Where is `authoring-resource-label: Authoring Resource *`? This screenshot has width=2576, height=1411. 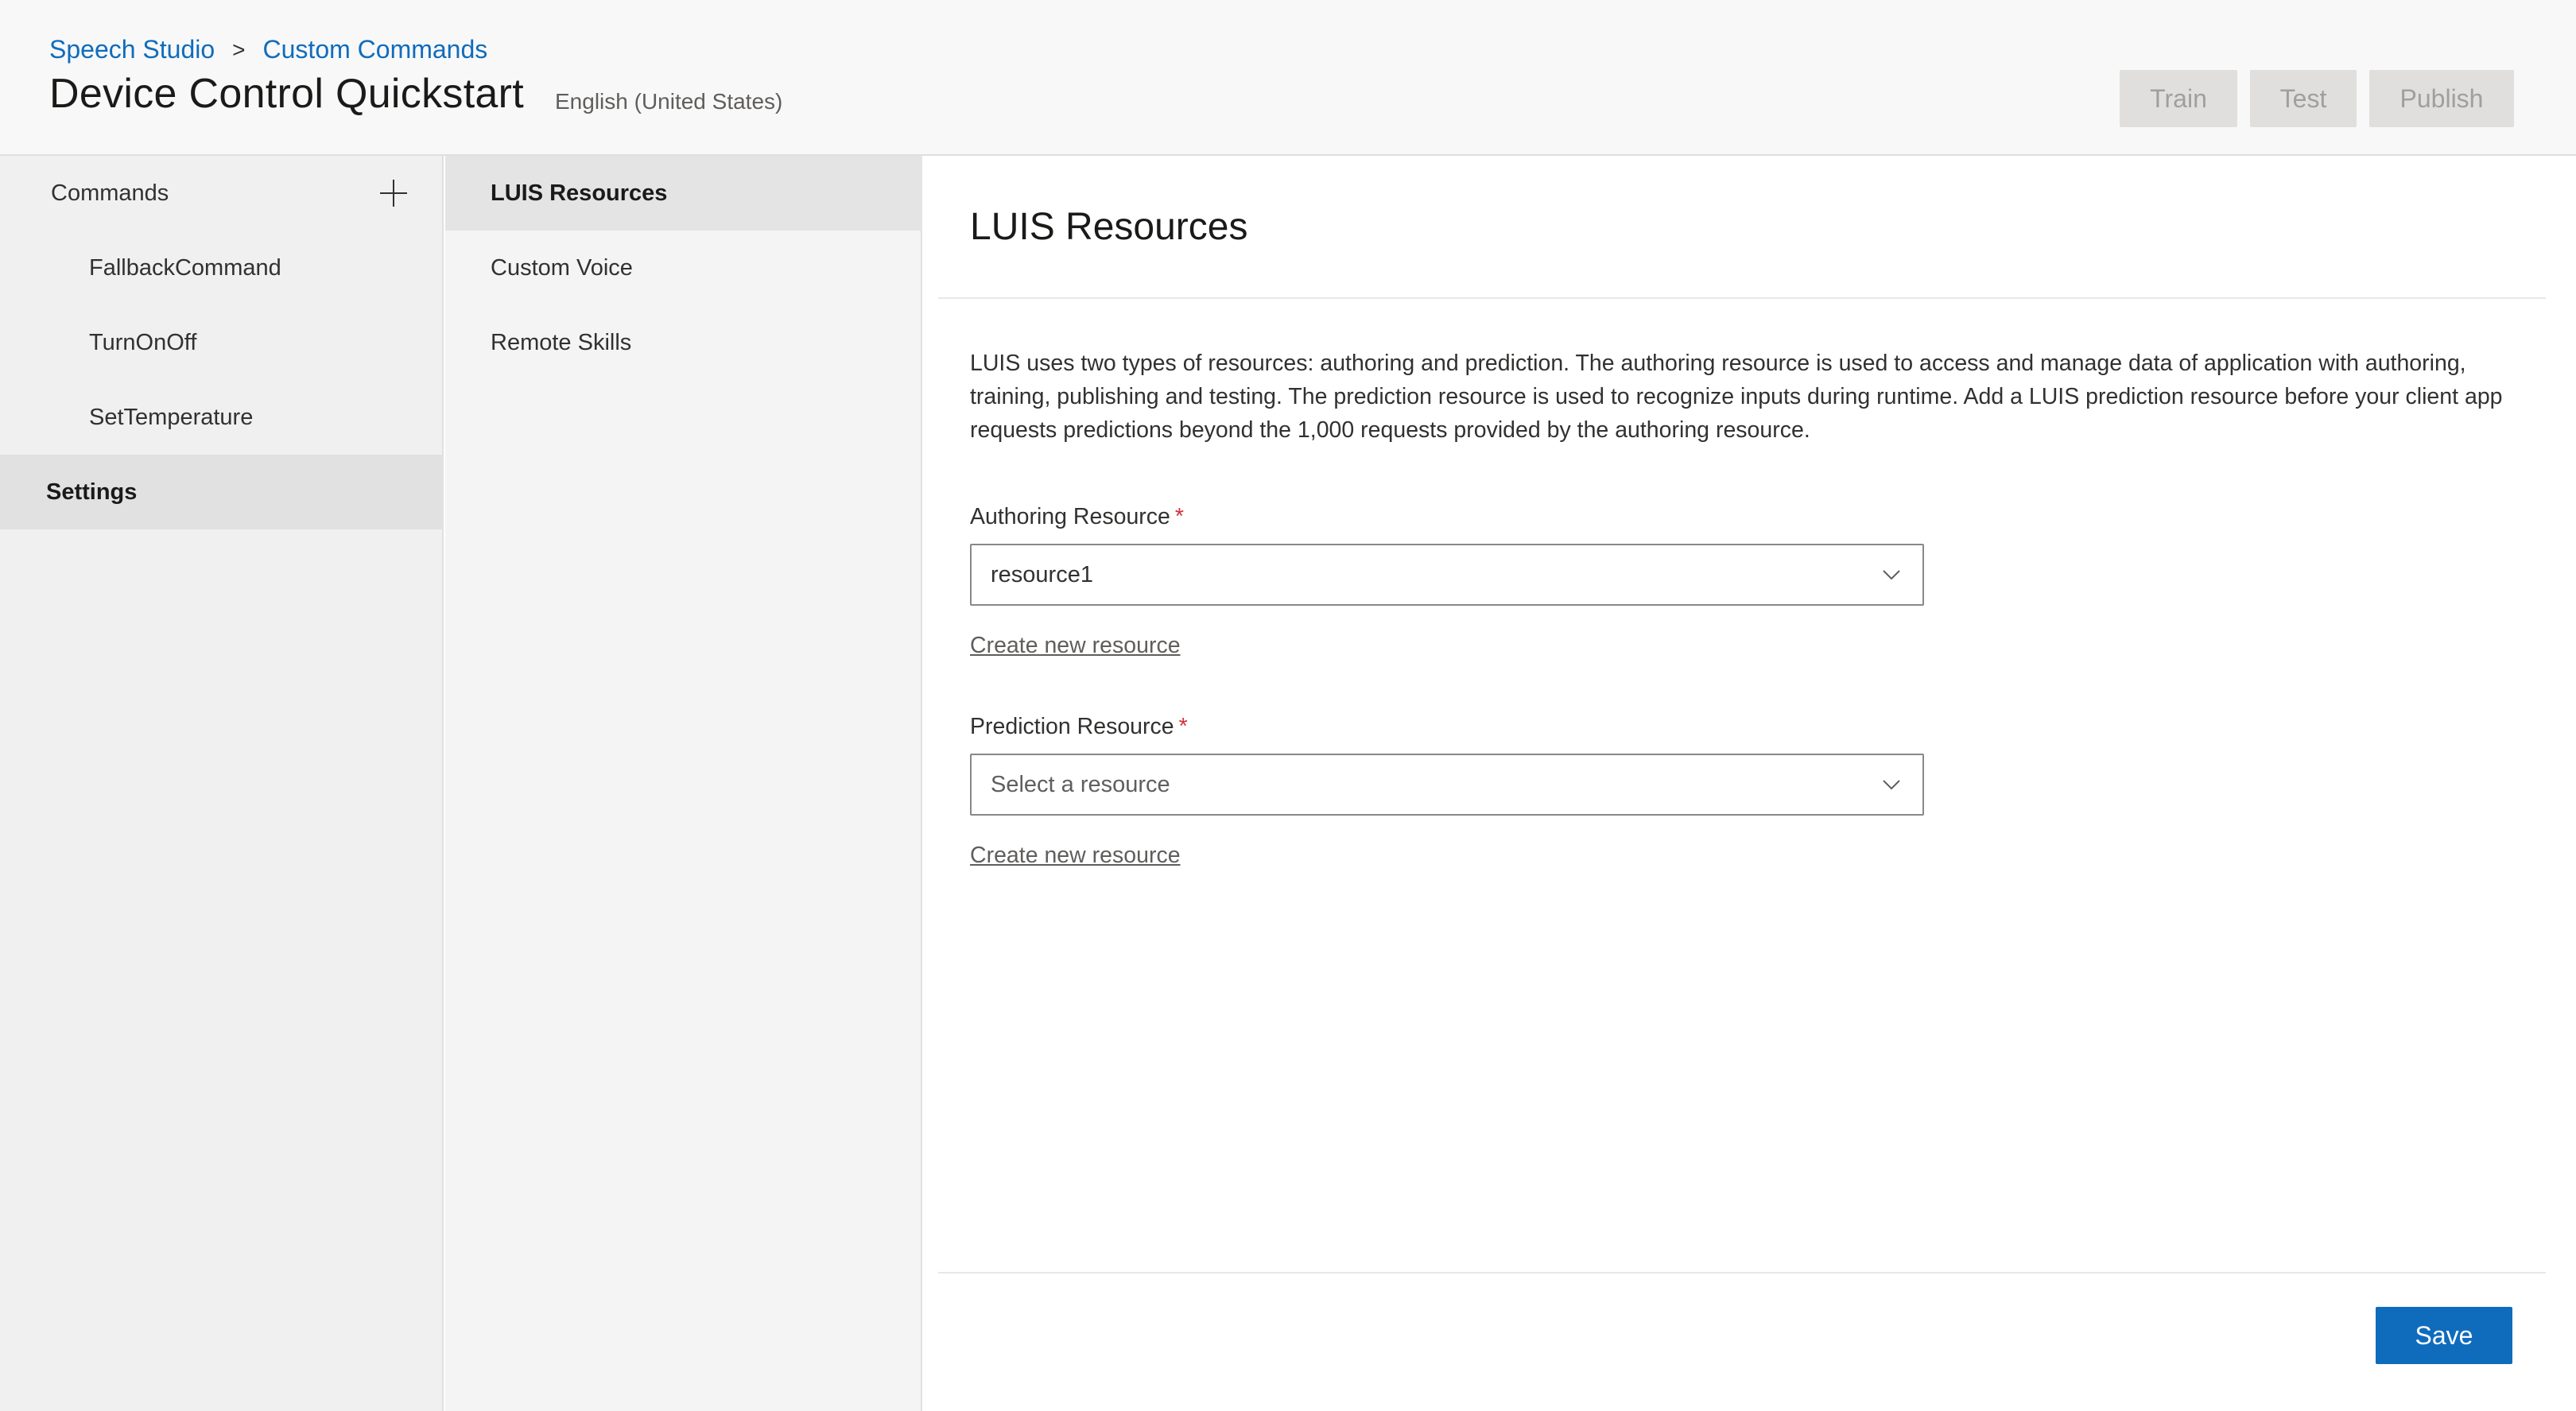
authoring-resource-label: Authoring Resource * is located at coordinates (1077, 517).